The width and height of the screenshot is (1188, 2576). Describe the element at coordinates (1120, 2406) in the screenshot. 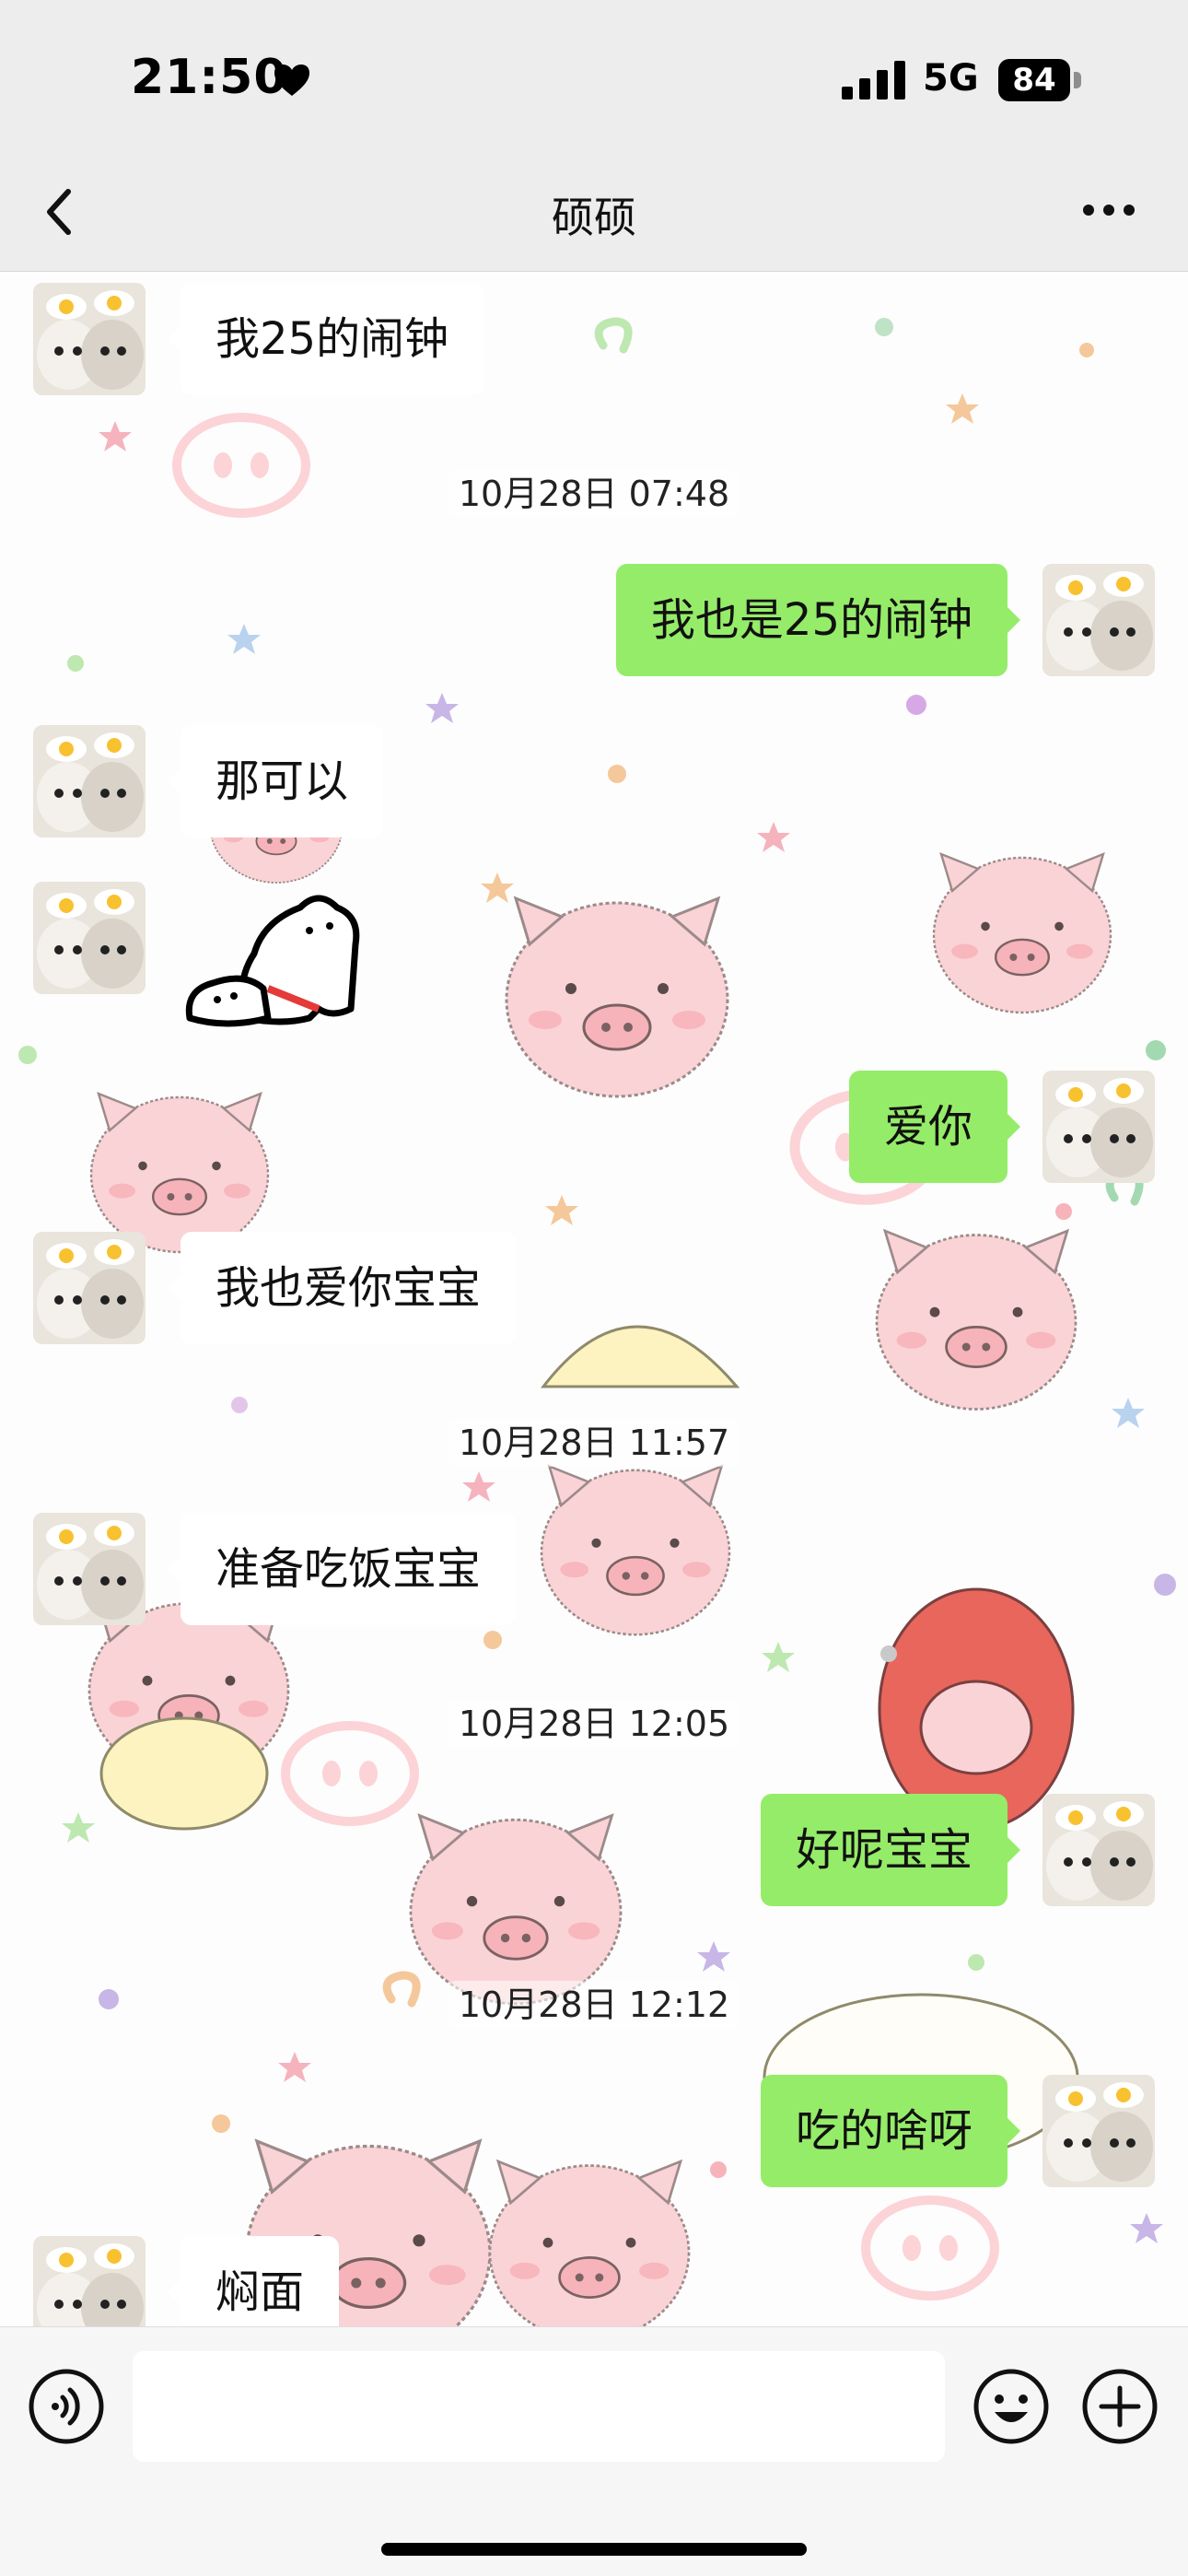

I see `plus-icon` at that location.